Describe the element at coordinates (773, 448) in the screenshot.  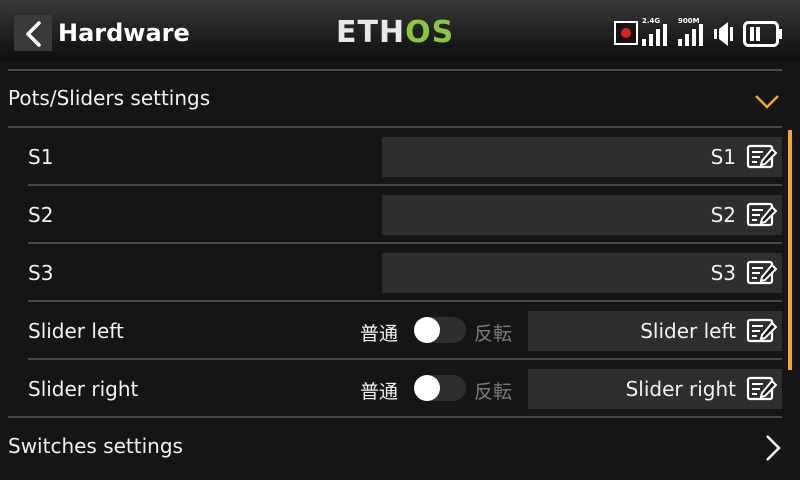
I see `chevron-right-icon` at that location.